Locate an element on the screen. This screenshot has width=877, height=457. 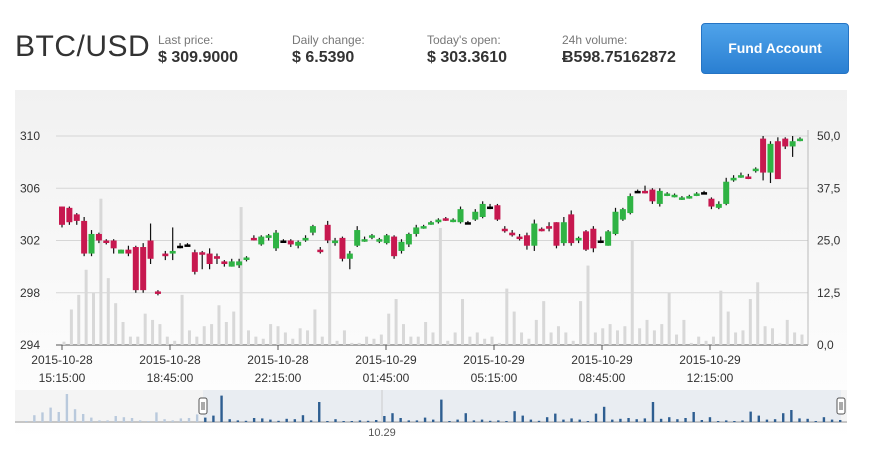
x-tick-label-time: 08:45:00 is located at coordinates (602, 378).